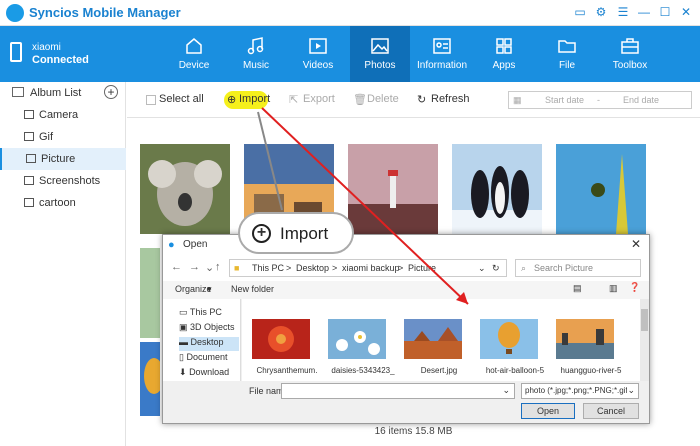 Image resolution: width=700 pixels, height=446 pixels. What do you see at coordinates (304, 233) in the screenshot?
I see `callout-label: Import` at bounding box center [304, 233].